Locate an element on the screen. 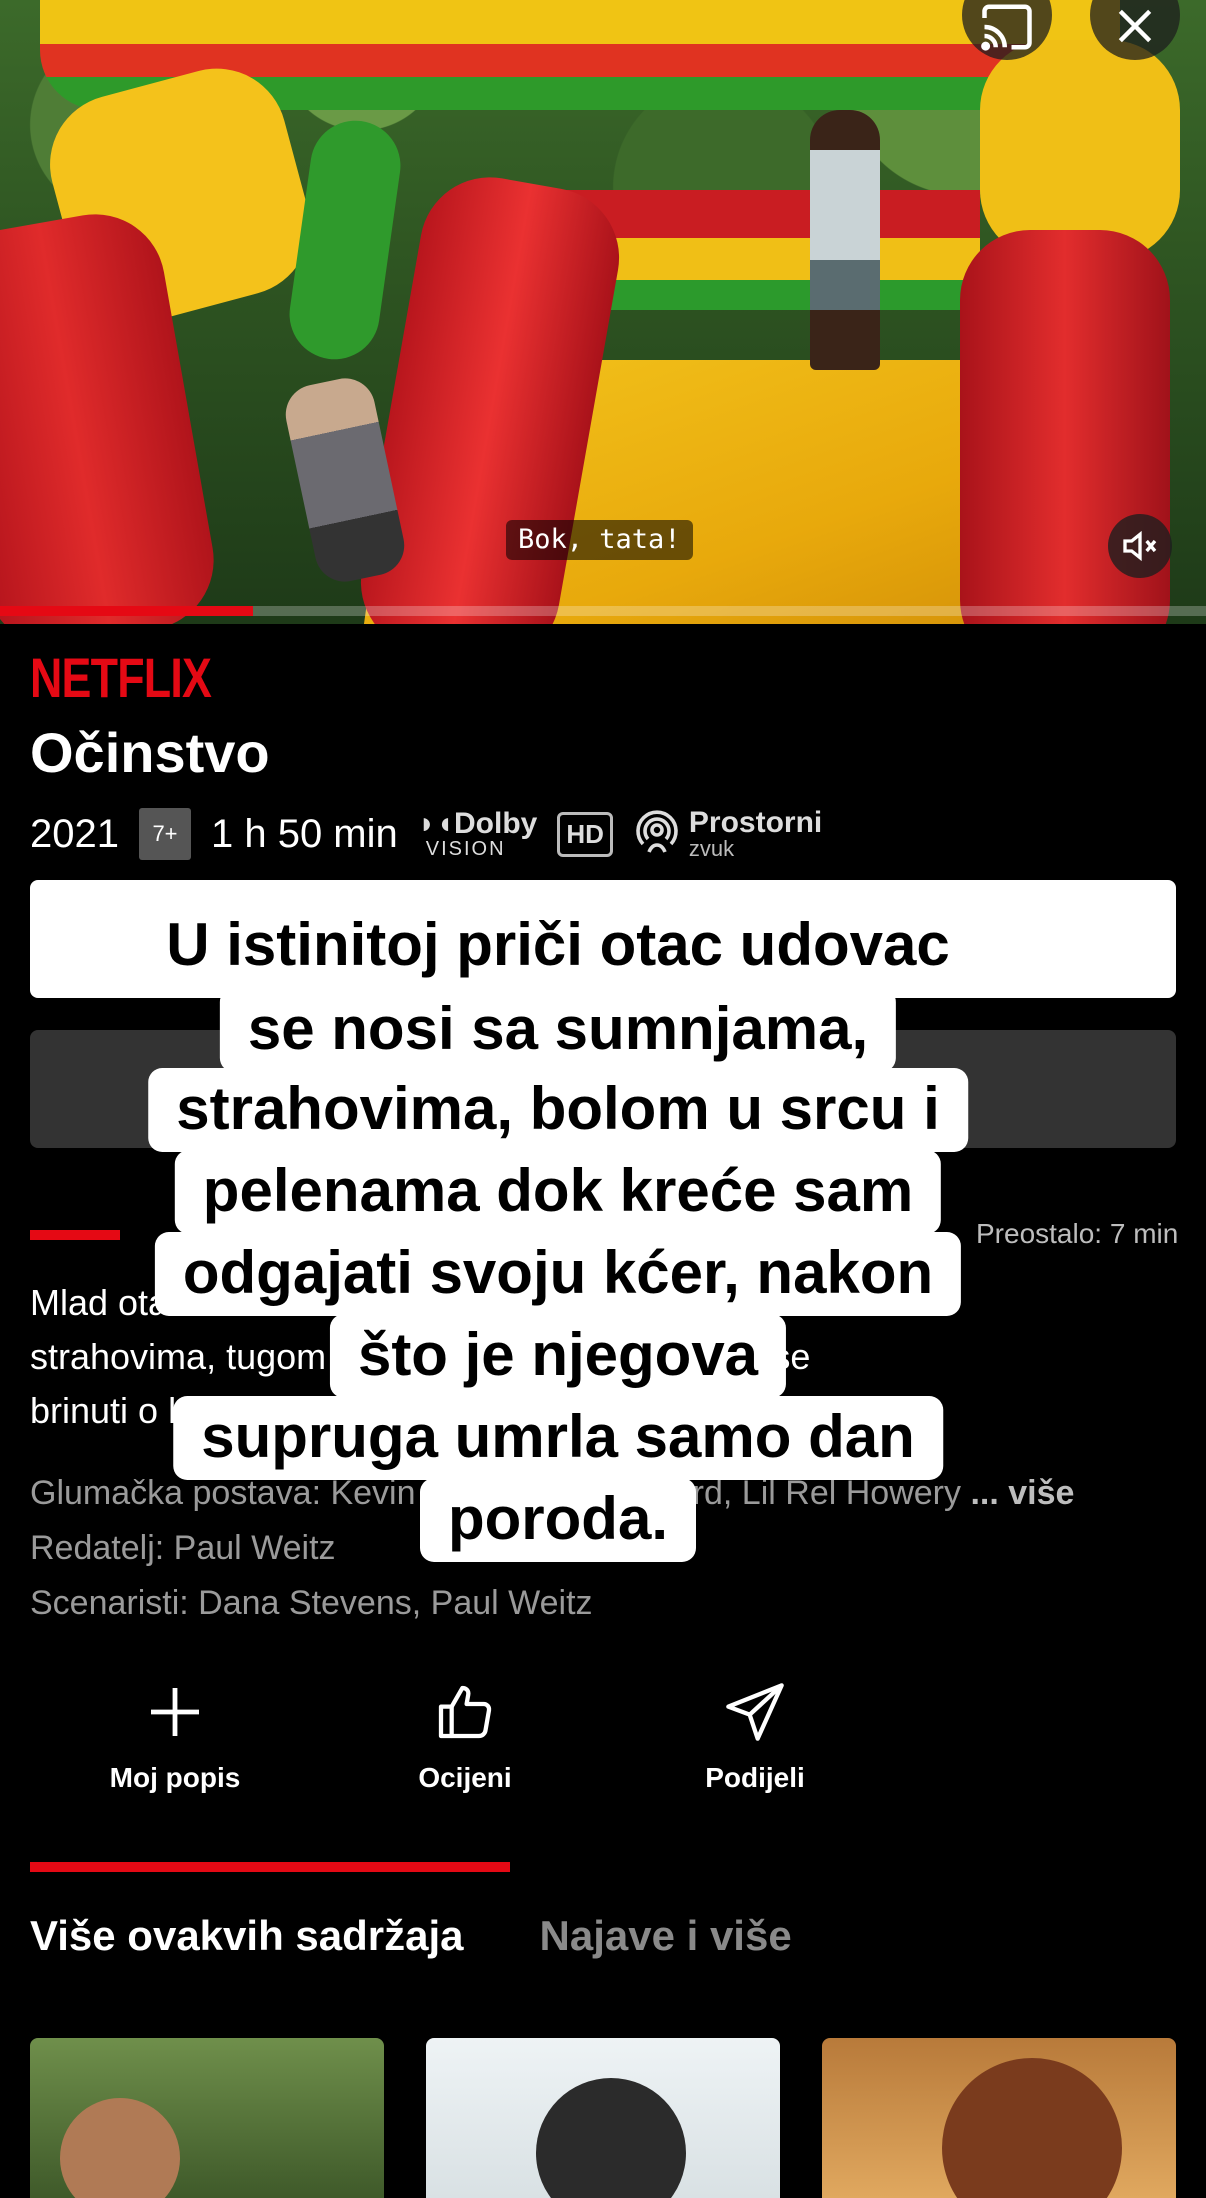 Image resolution: width=1206 pixels, height=2198 pixels. video-subtitle: Bok, tata! is located at coordinates (599, 540).